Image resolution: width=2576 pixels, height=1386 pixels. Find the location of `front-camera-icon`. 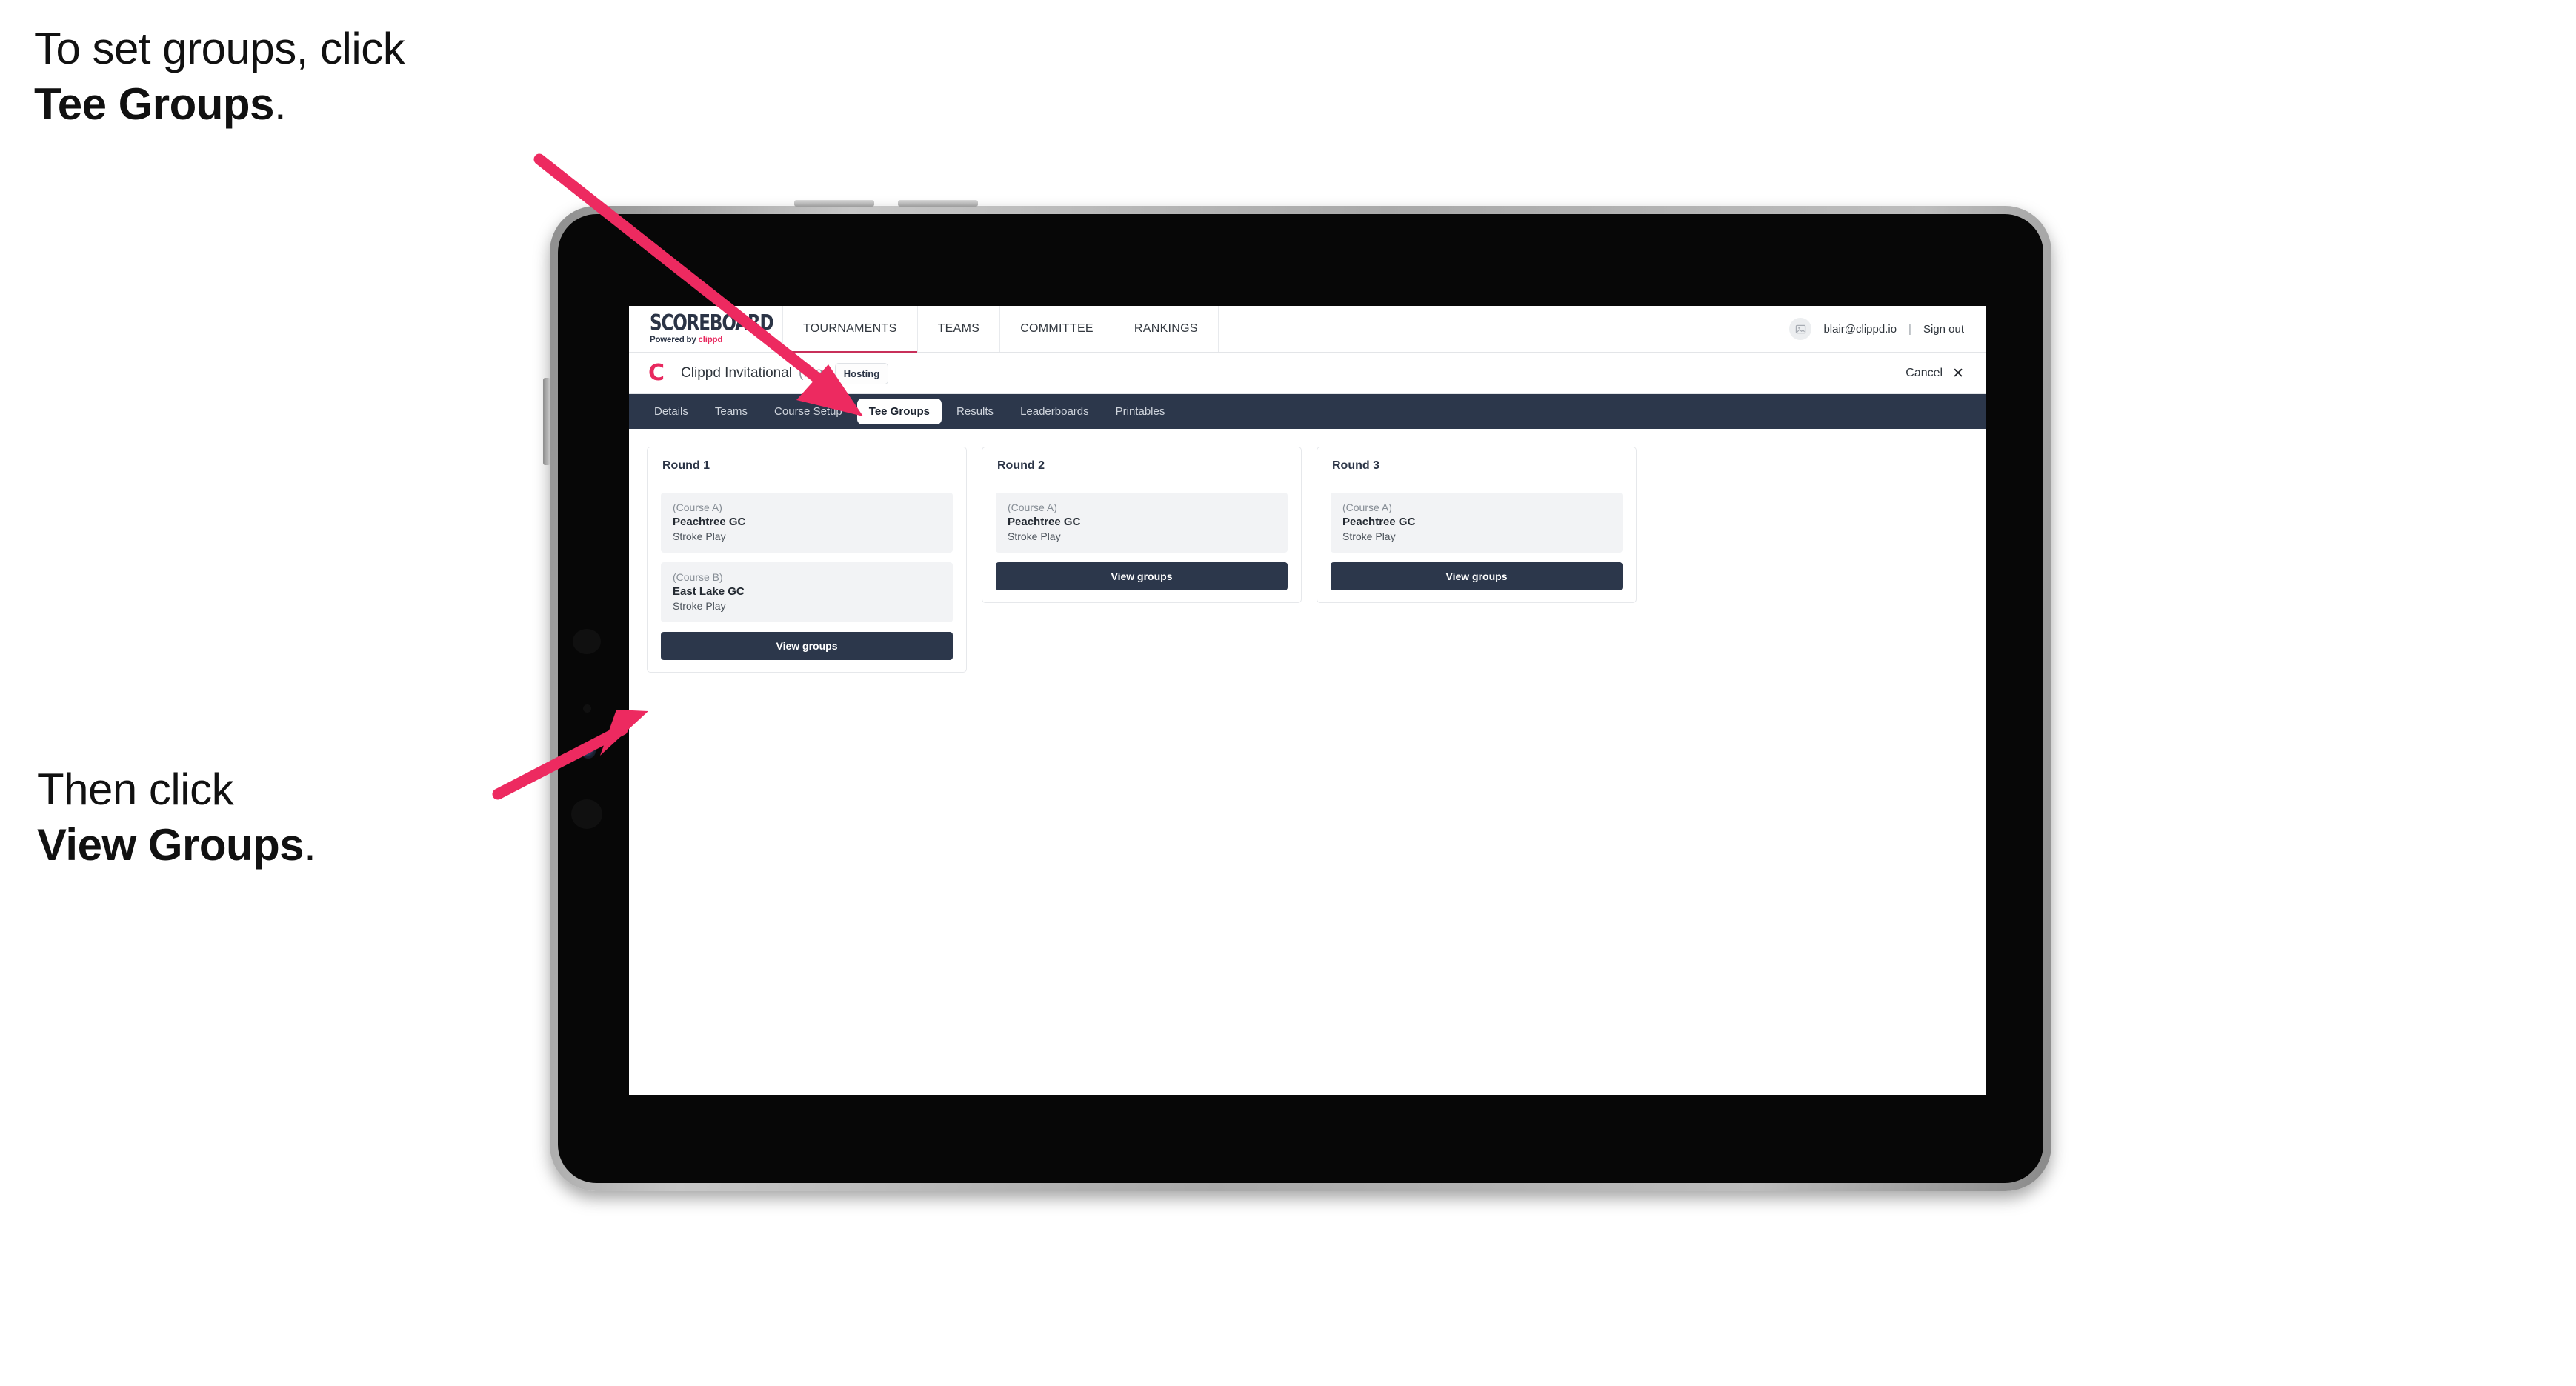

front-camera-icon is located at coordinates (587, 641).